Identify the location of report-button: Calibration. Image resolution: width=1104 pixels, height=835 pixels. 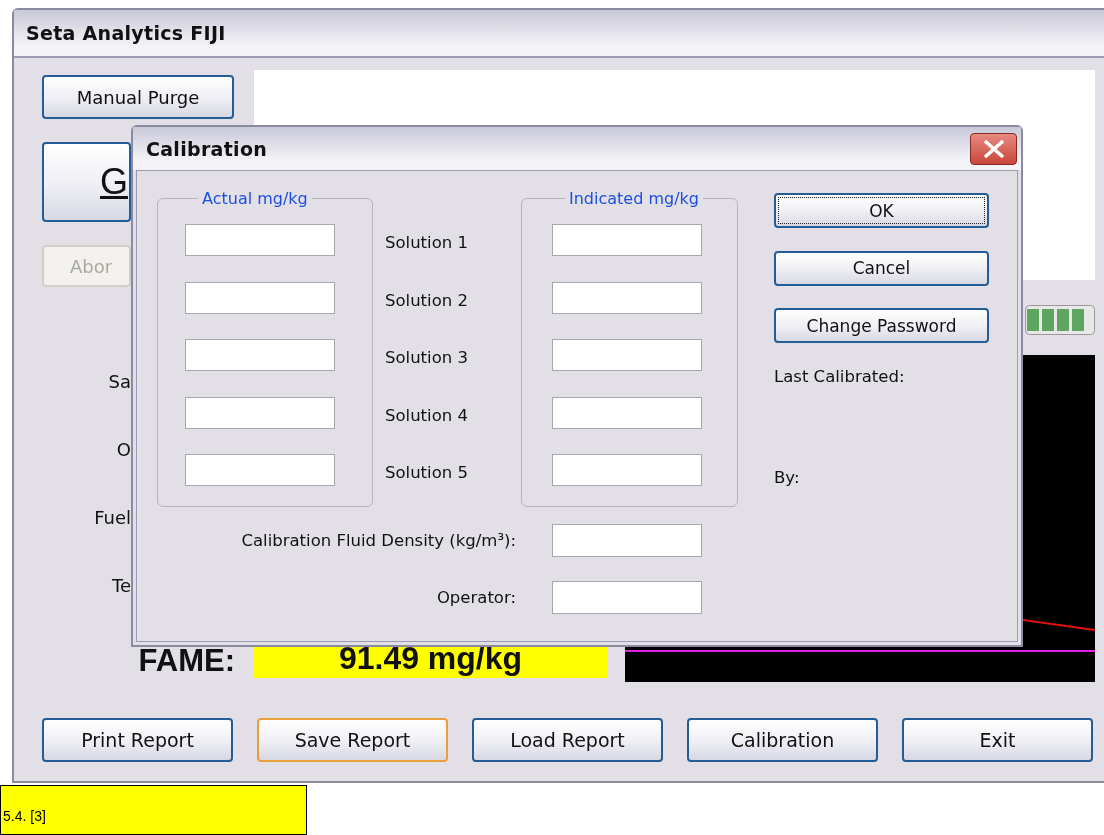
(782, 740).